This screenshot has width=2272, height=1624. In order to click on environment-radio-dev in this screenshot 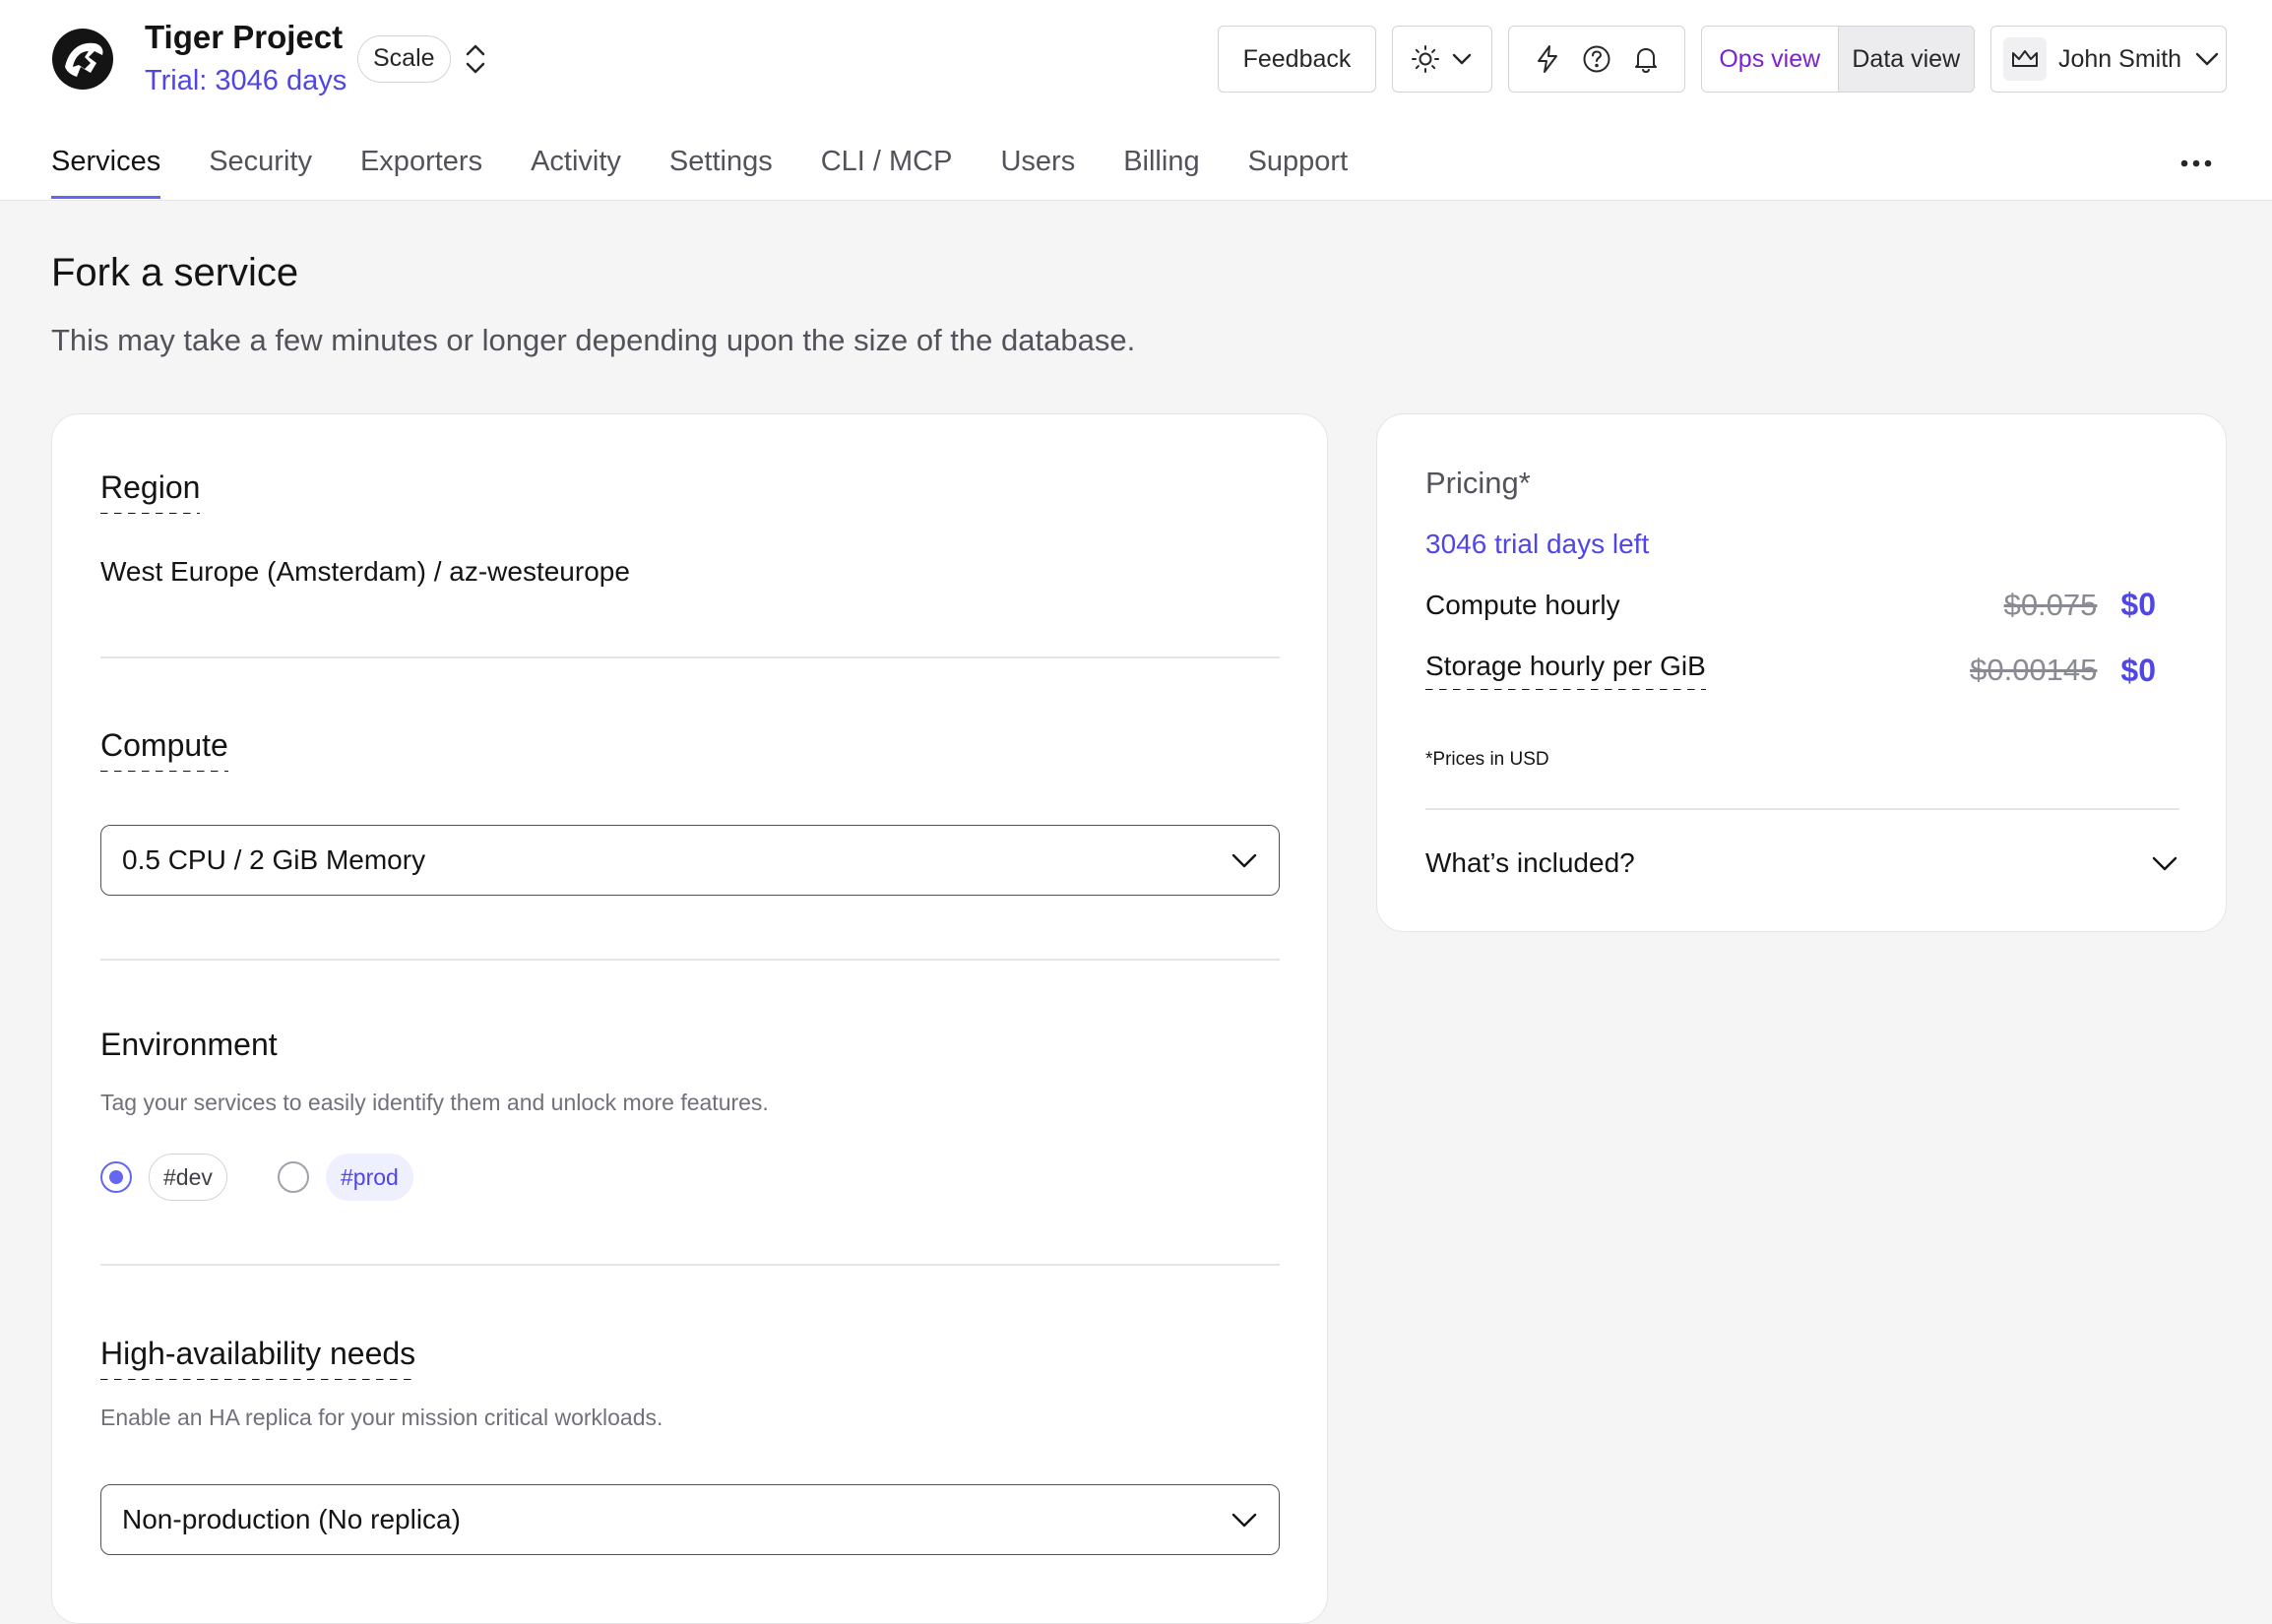, I will do `click(116, 1177)`.